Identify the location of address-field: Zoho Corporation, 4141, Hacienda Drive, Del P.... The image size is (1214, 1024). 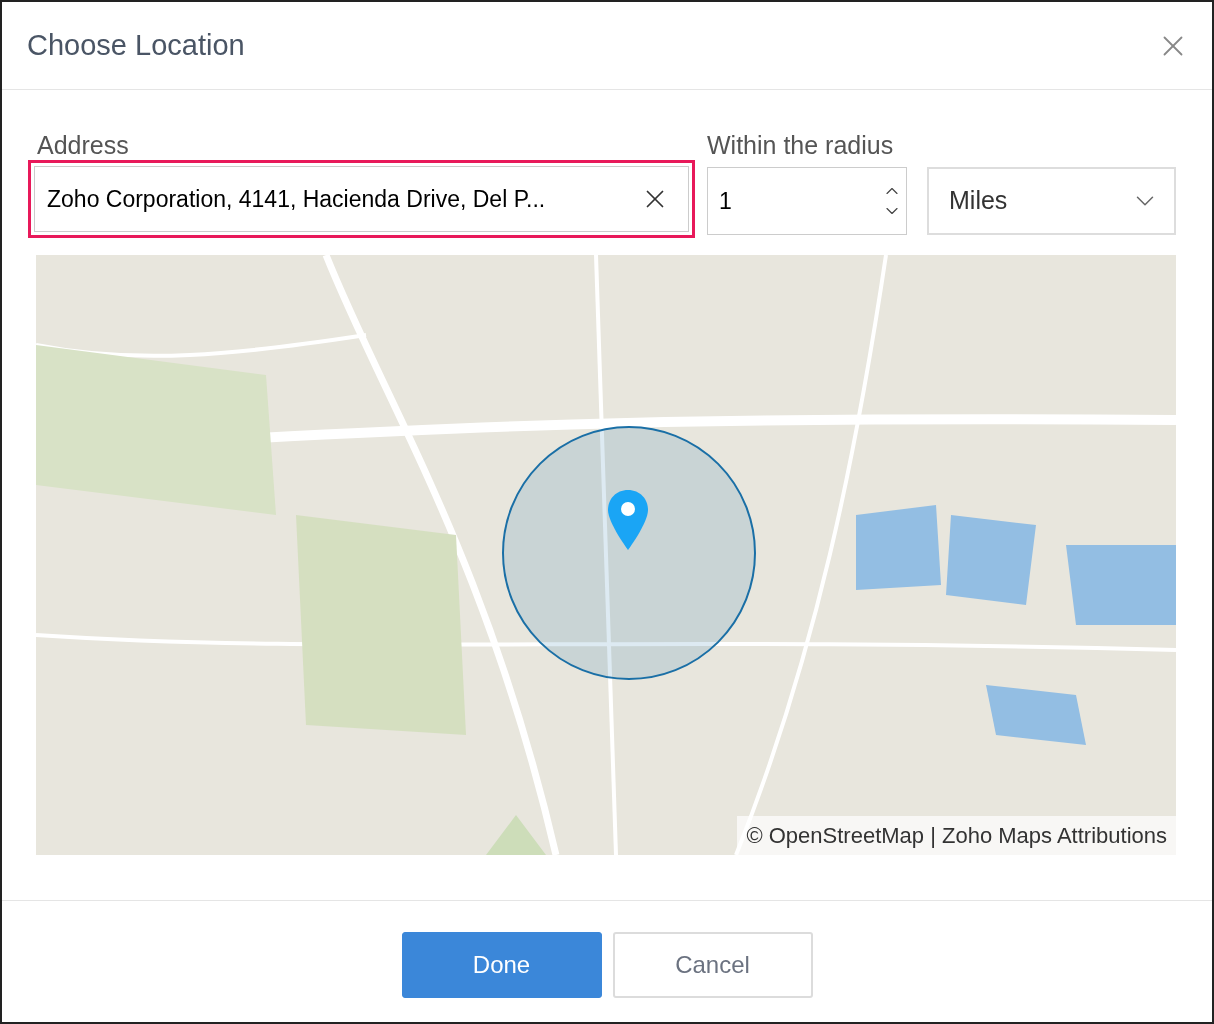
(361, 199).